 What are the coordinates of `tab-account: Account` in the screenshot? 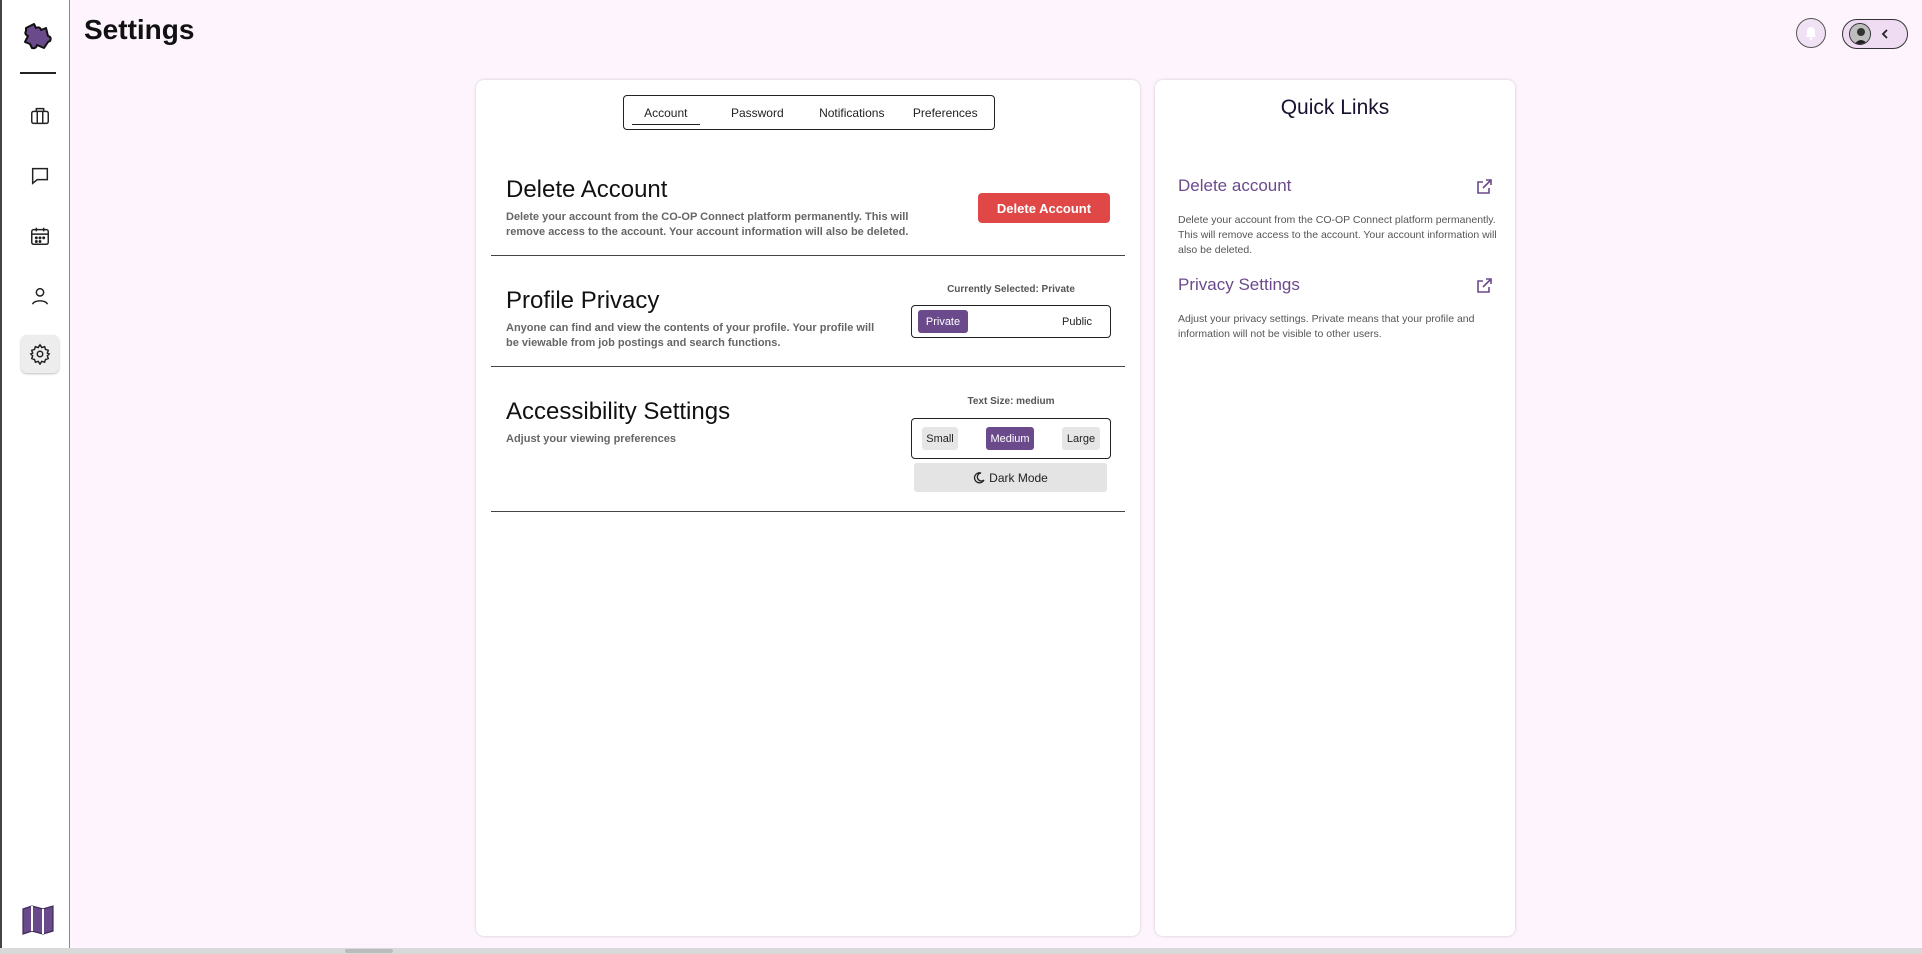 It's located at (666, 112).